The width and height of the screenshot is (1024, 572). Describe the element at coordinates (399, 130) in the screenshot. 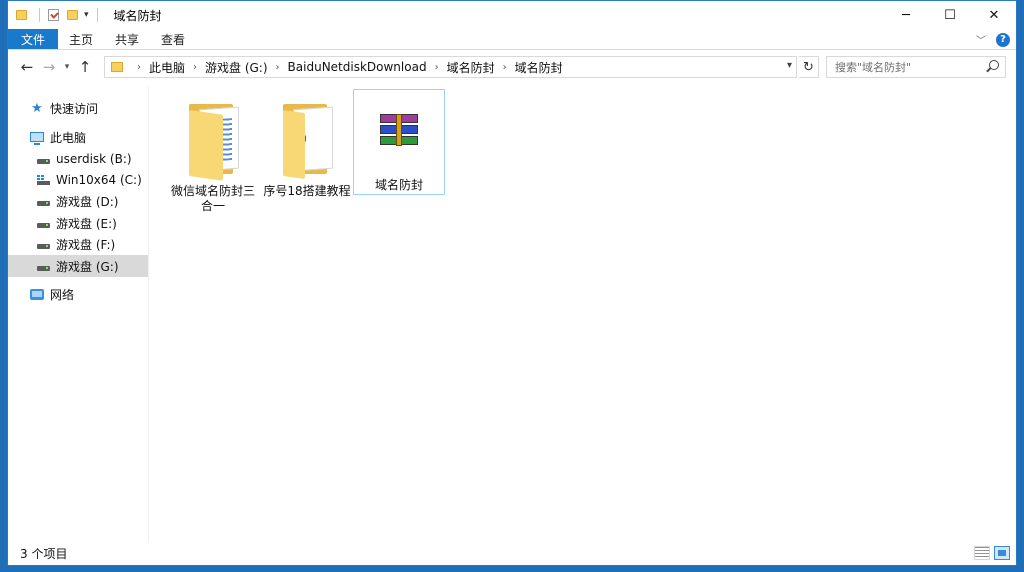

I see `winrar-archive-icon` at that location.